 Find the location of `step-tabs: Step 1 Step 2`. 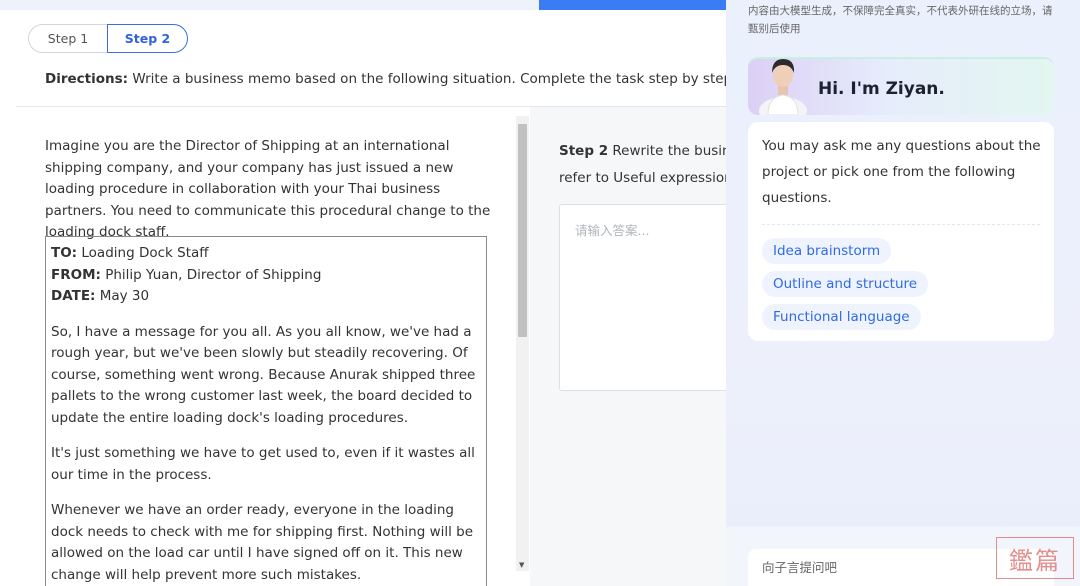

step-tabs: Step 1 Step 2 is located at coordinates (108, 38).